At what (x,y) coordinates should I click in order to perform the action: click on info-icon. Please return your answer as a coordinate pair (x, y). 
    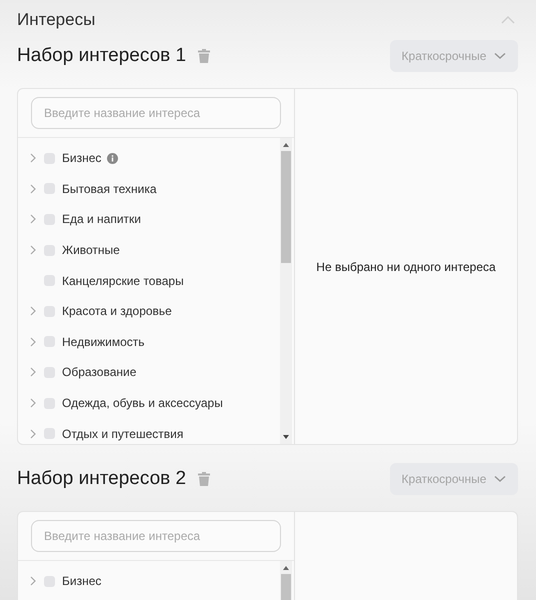
    Looking at the image, I should click on (112, 158).